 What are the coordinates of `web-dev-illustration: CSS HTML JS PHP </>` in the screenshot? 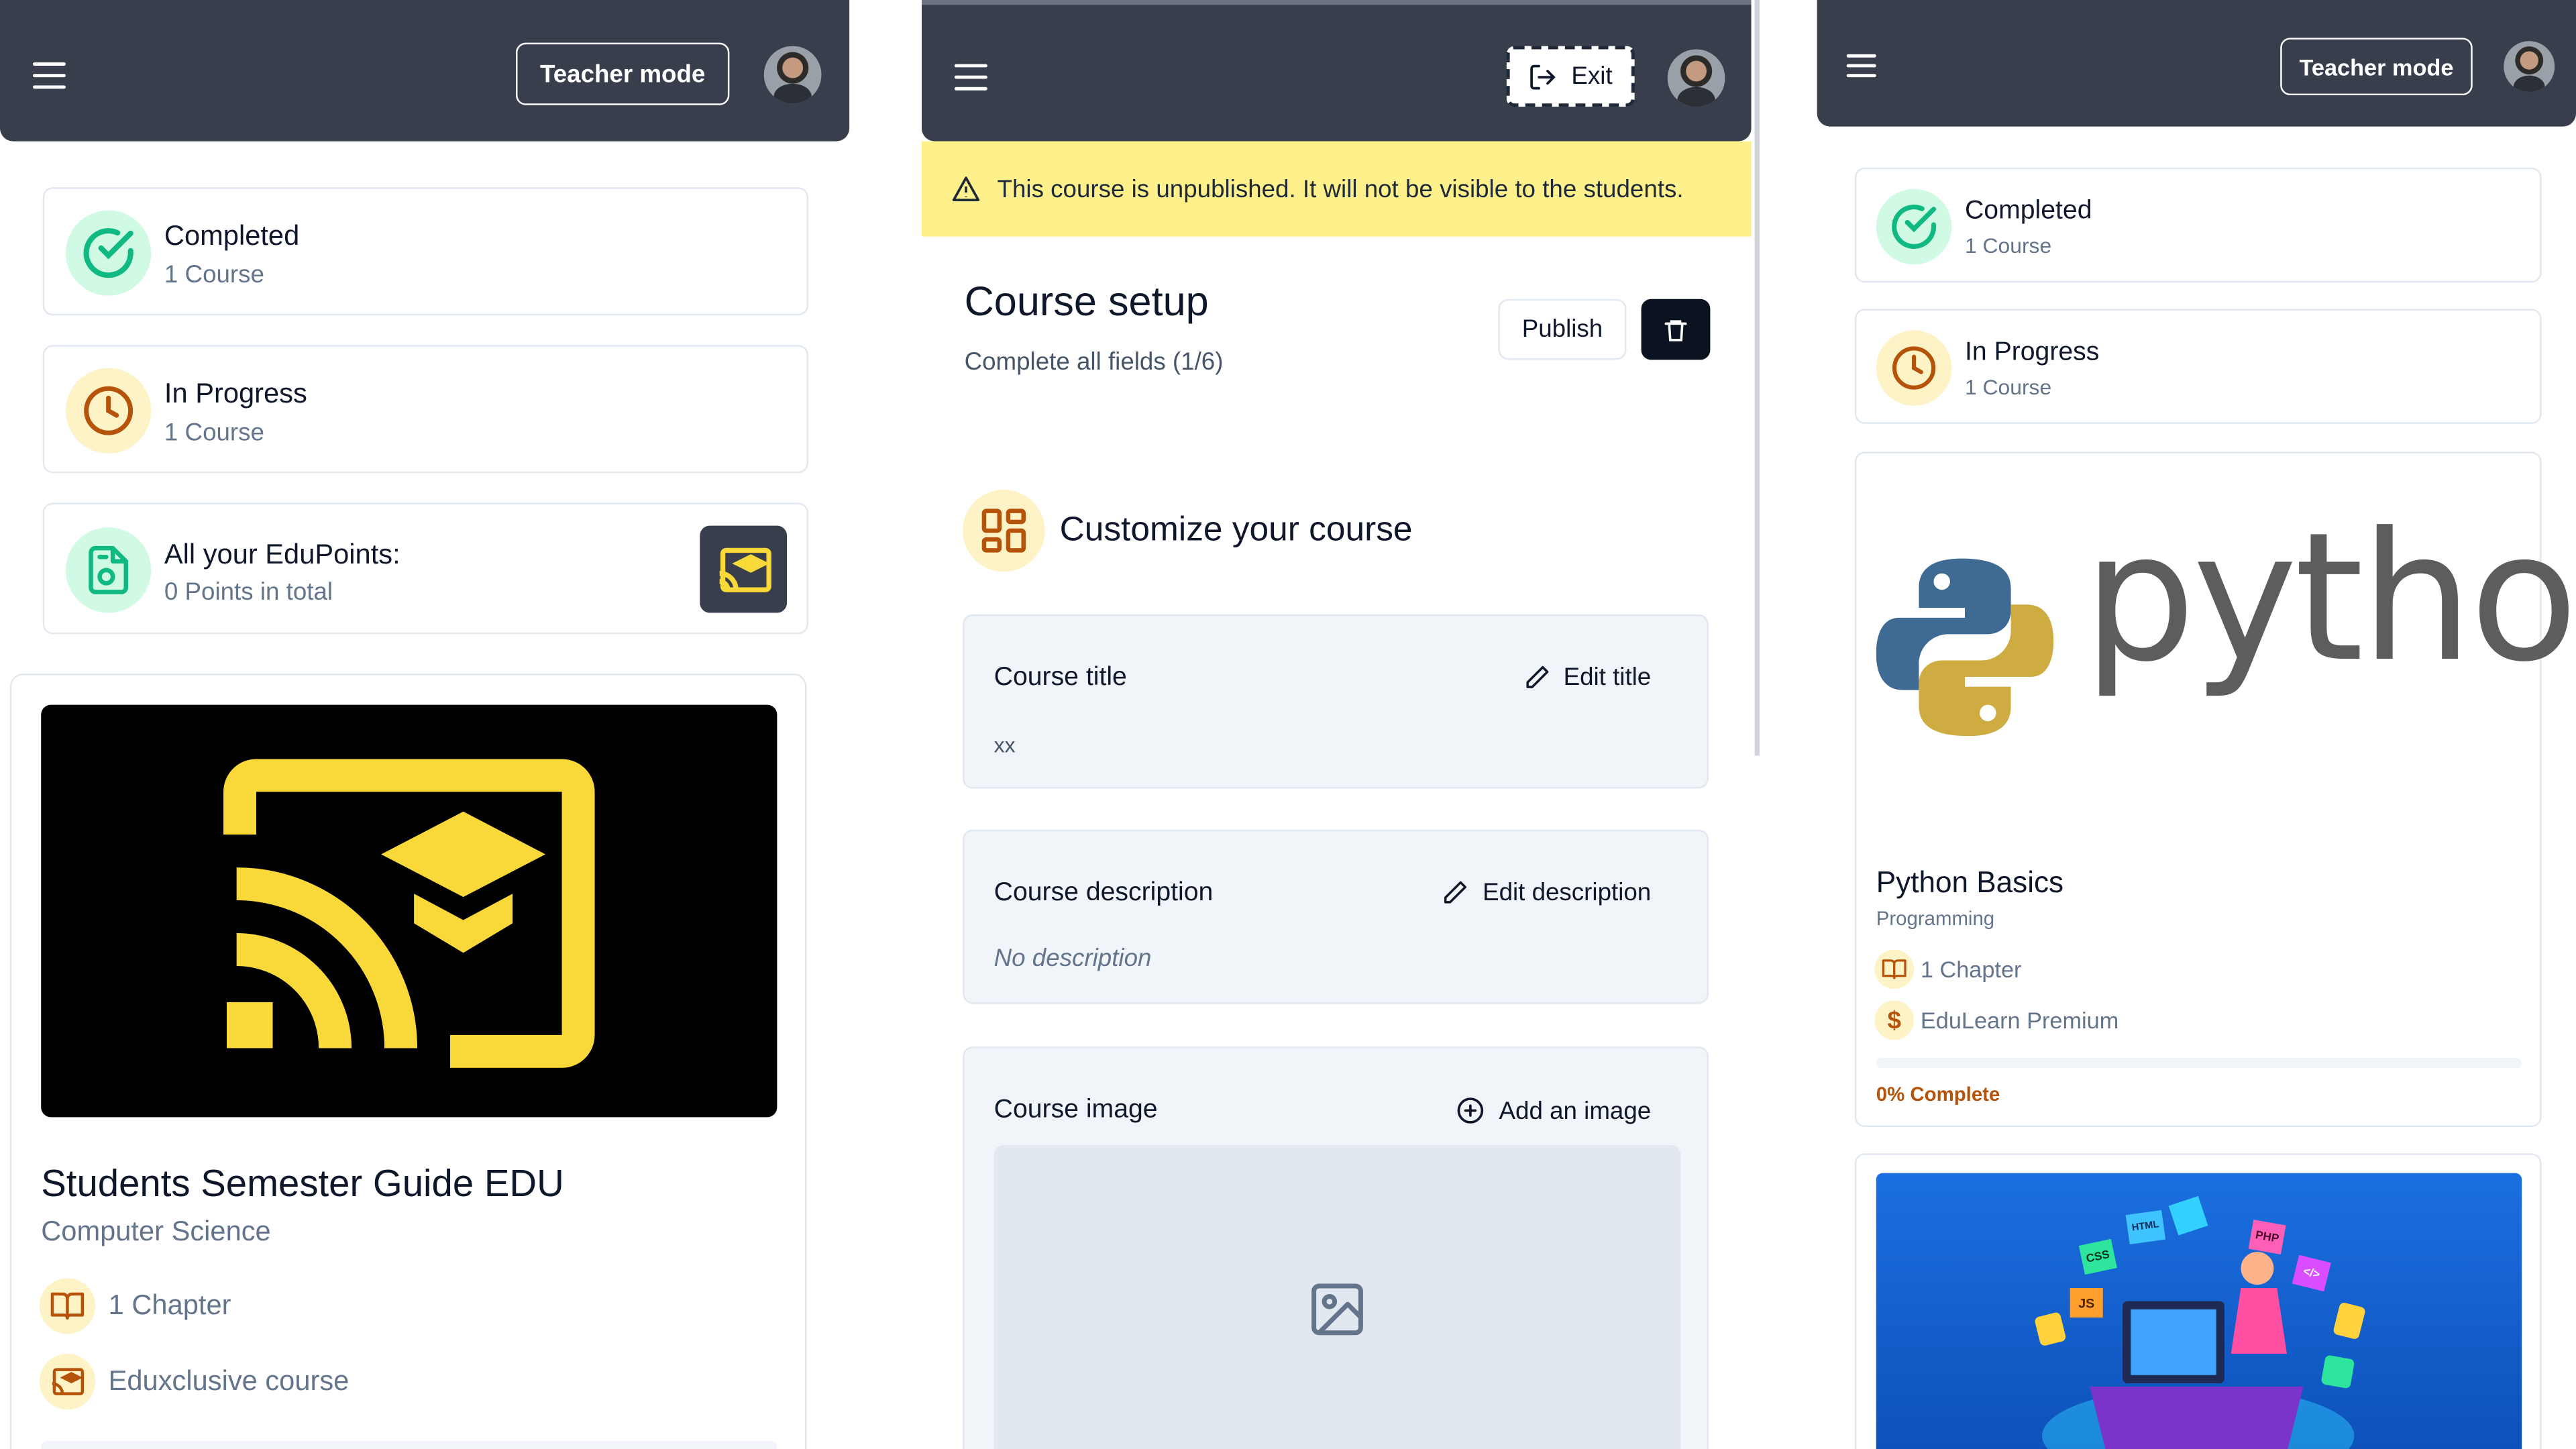 It's located at (2199, 1311).